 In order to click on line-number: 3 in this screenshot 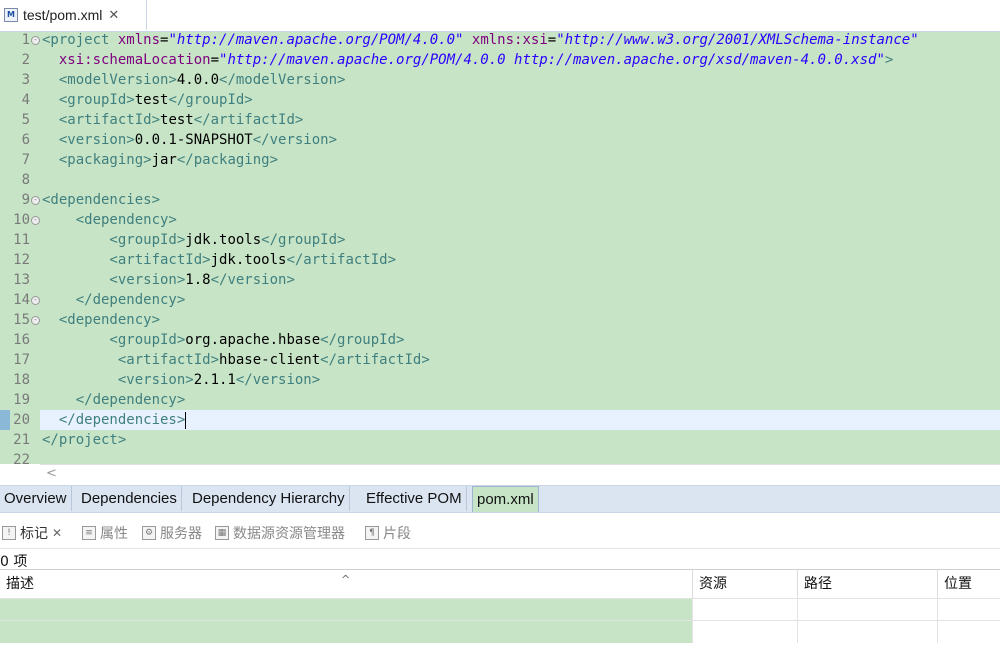, I will do `click(25, 80)`.